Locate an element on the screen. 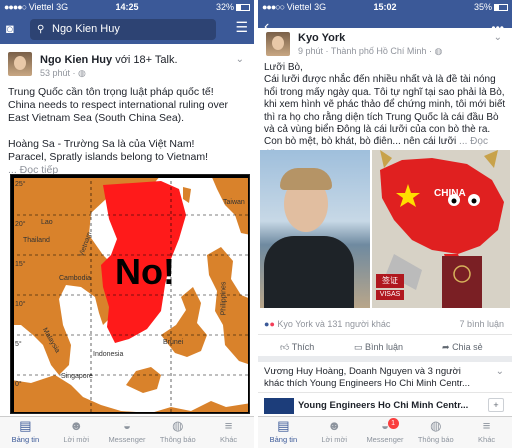 Image resolution: width=512 pixels, height=448 pixels. post-author-line: Ngo Kien Huy với 18+ Talk. is located at coordinates (109, 60).